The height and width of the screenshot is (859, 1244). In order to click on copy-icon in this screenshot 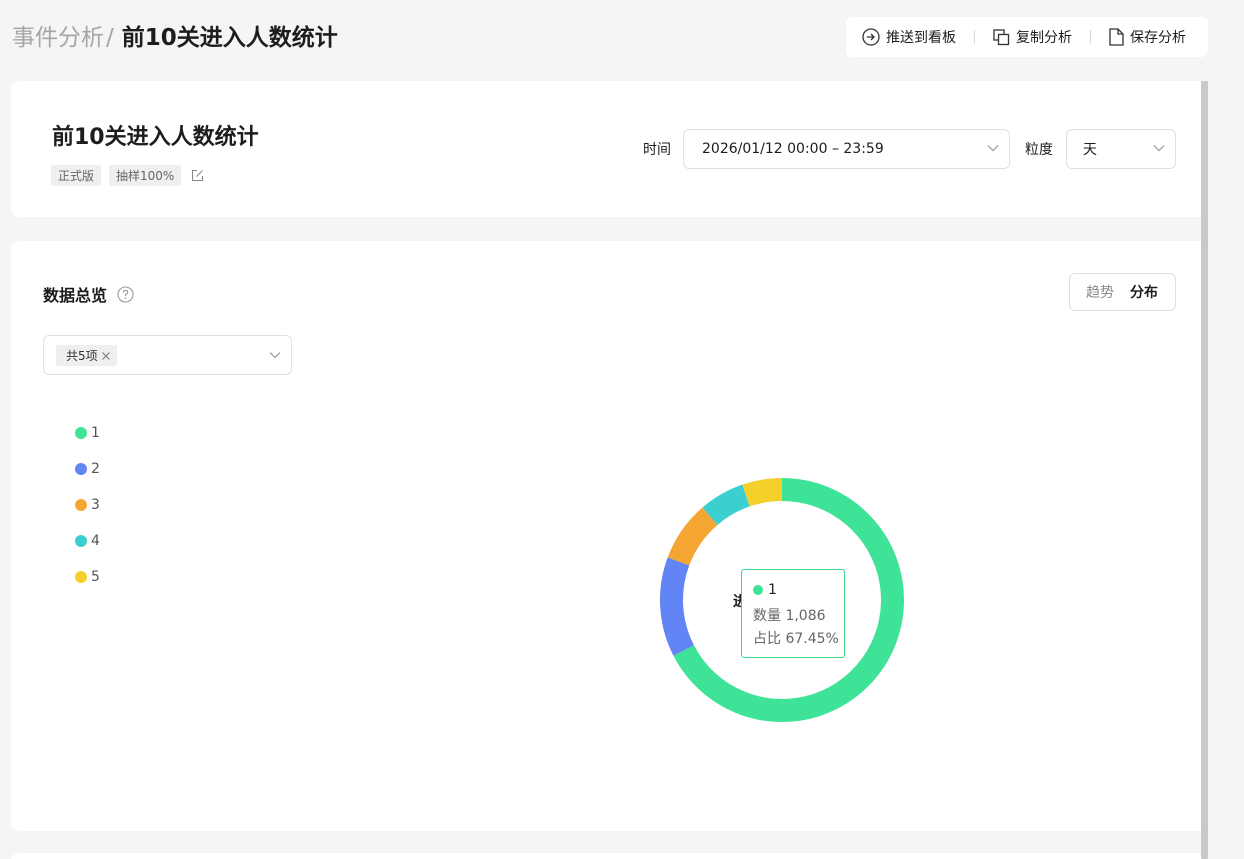, I will do `click(1001, 36)`.